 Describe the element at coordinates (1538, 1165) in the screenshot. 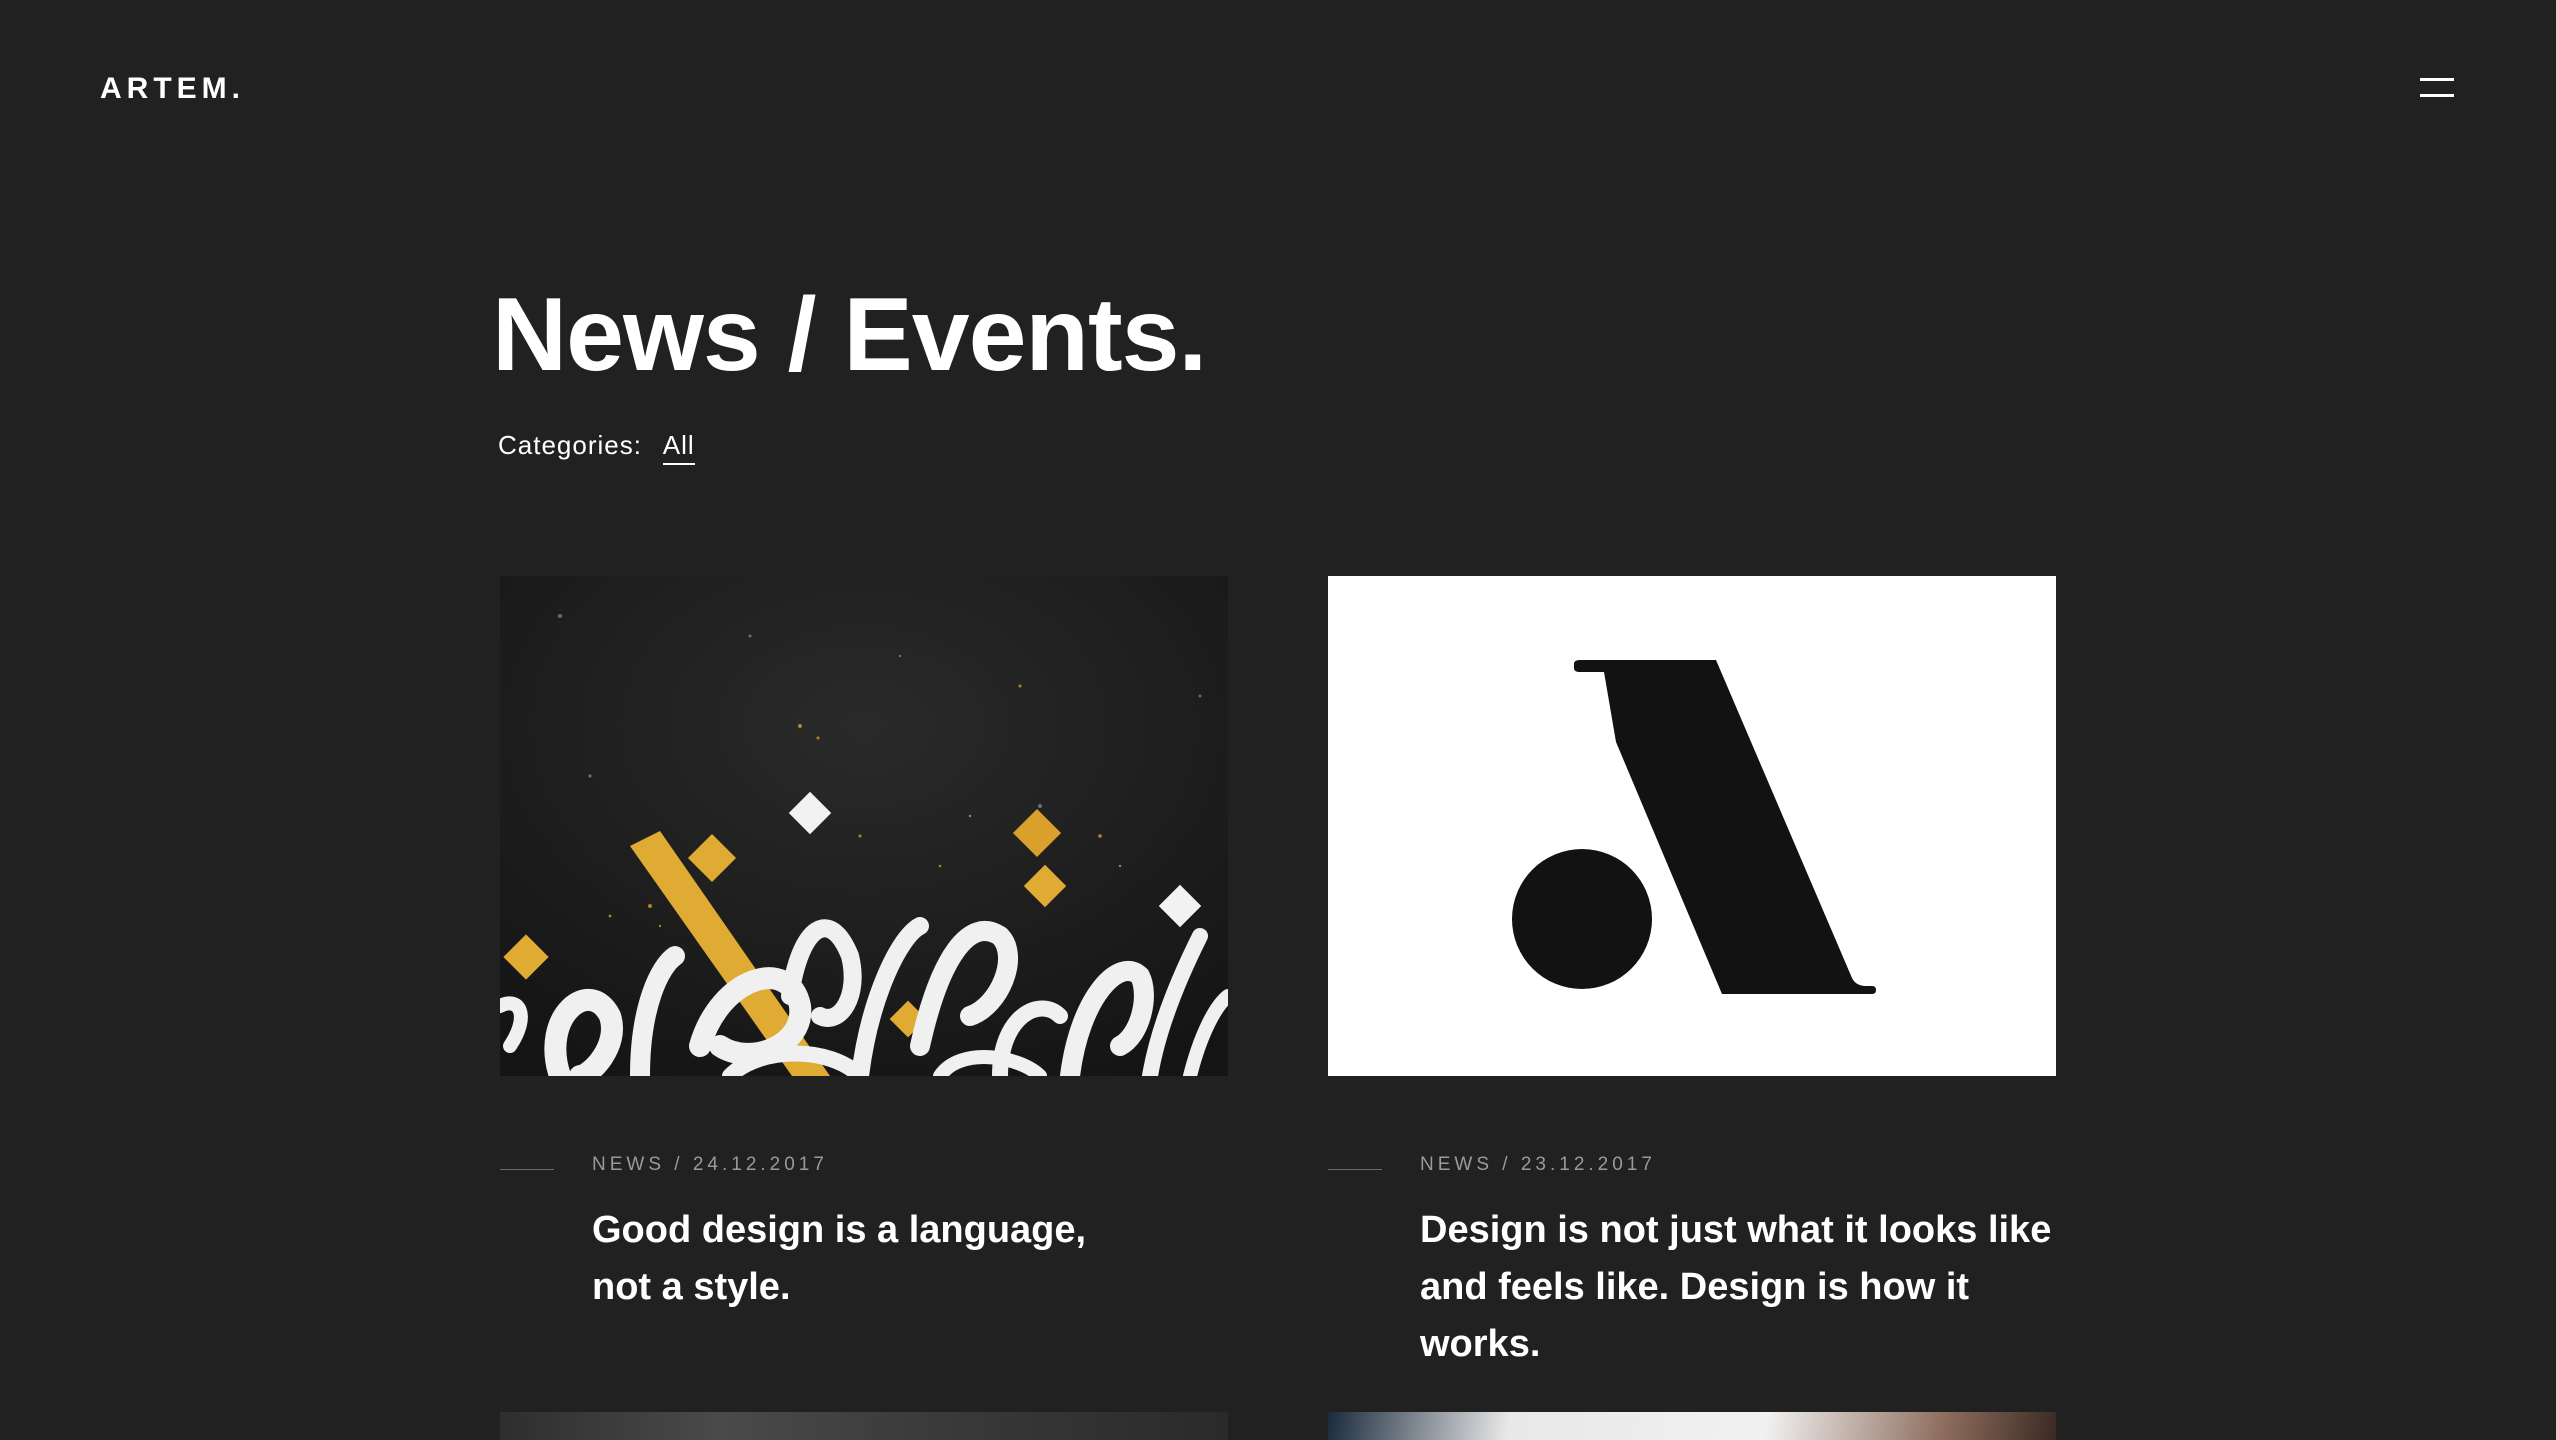

I see `post-meta: NEWS / 23.12.2017` at that location.